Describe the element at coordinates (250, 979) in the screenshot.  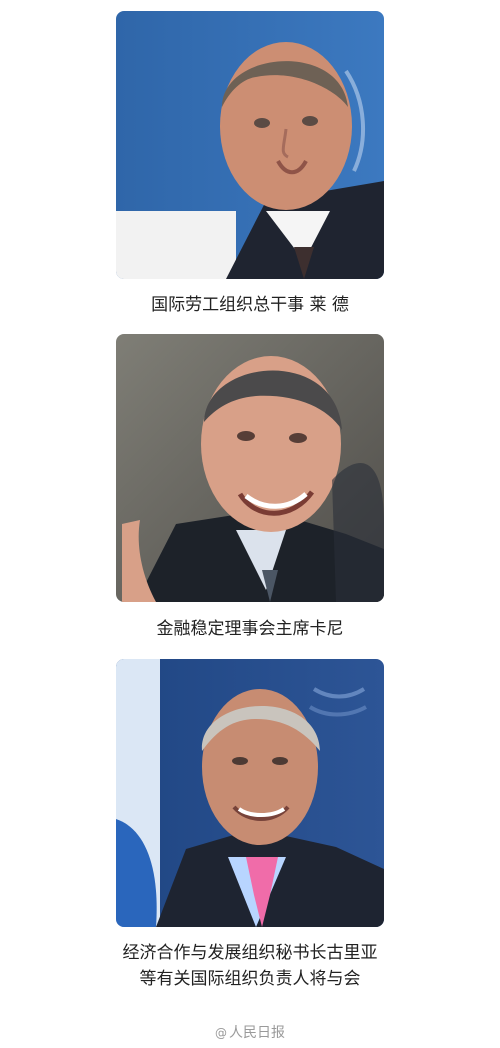
I see `caption-3-line-2: 等有关国际组织负责人将与会` at that location.